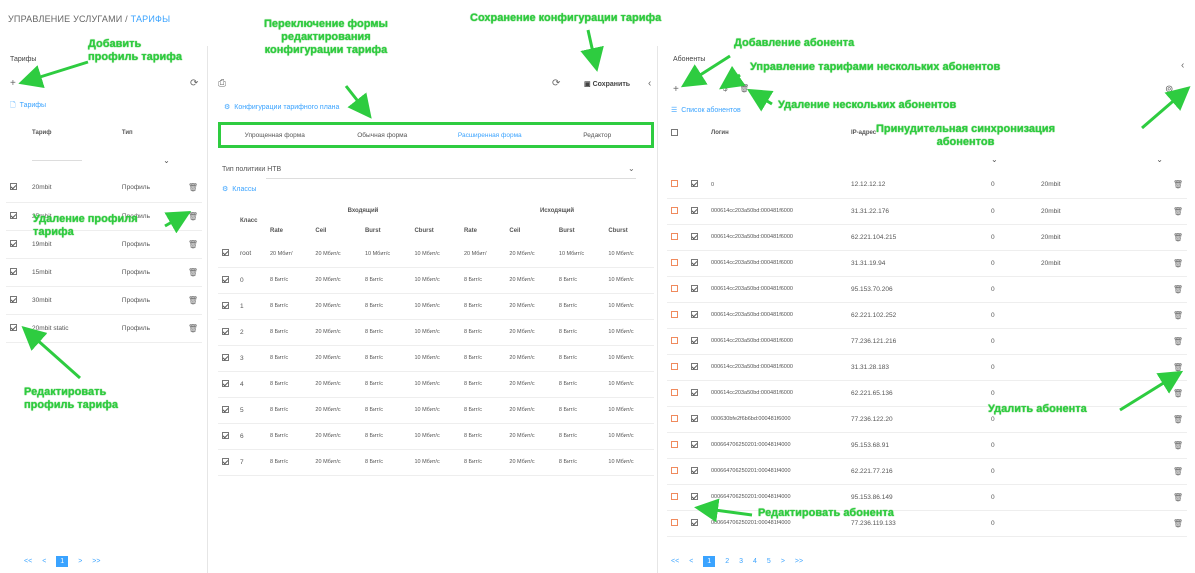 Image resolution: width=1195 pixels, height=573 pixels. Describe the element at coordinates (607, 84) in the screenshot. I see `save-button: ▣ Сохранить` at that location.